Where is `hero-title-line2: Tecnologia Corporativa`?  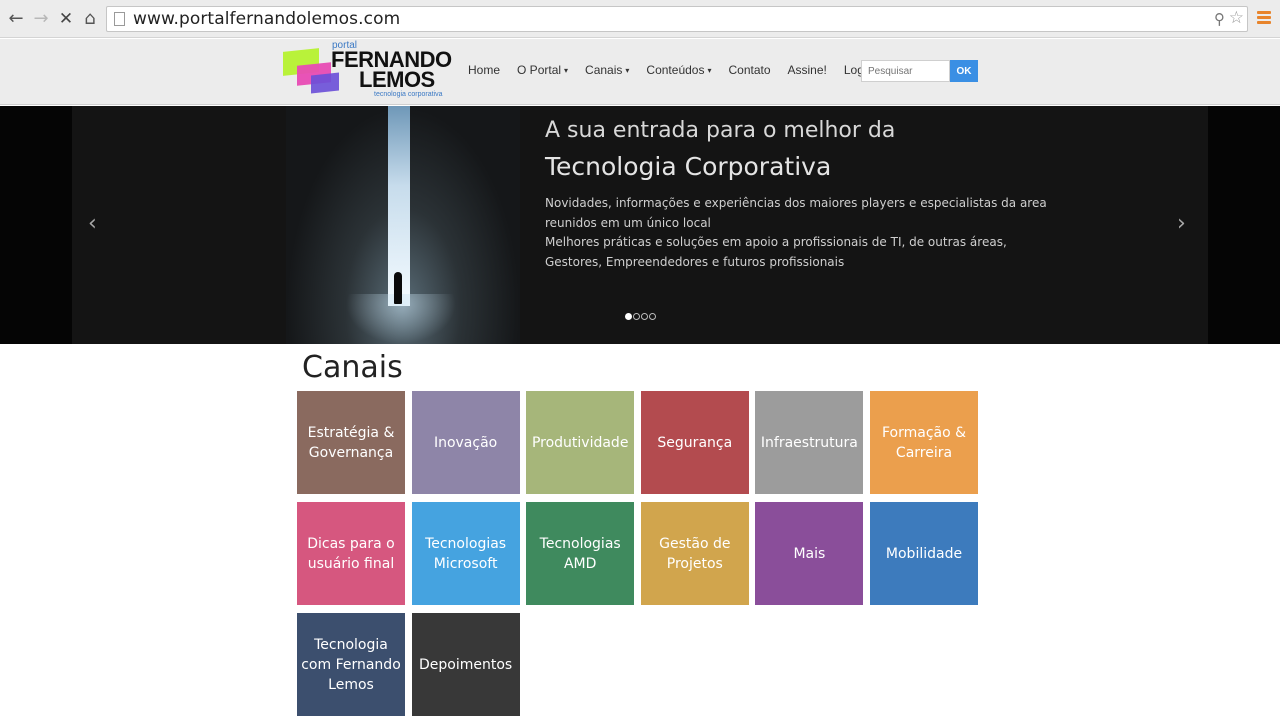
hero-title-line2: Tecnologia Corporativa is located at coordinates (688, 166).